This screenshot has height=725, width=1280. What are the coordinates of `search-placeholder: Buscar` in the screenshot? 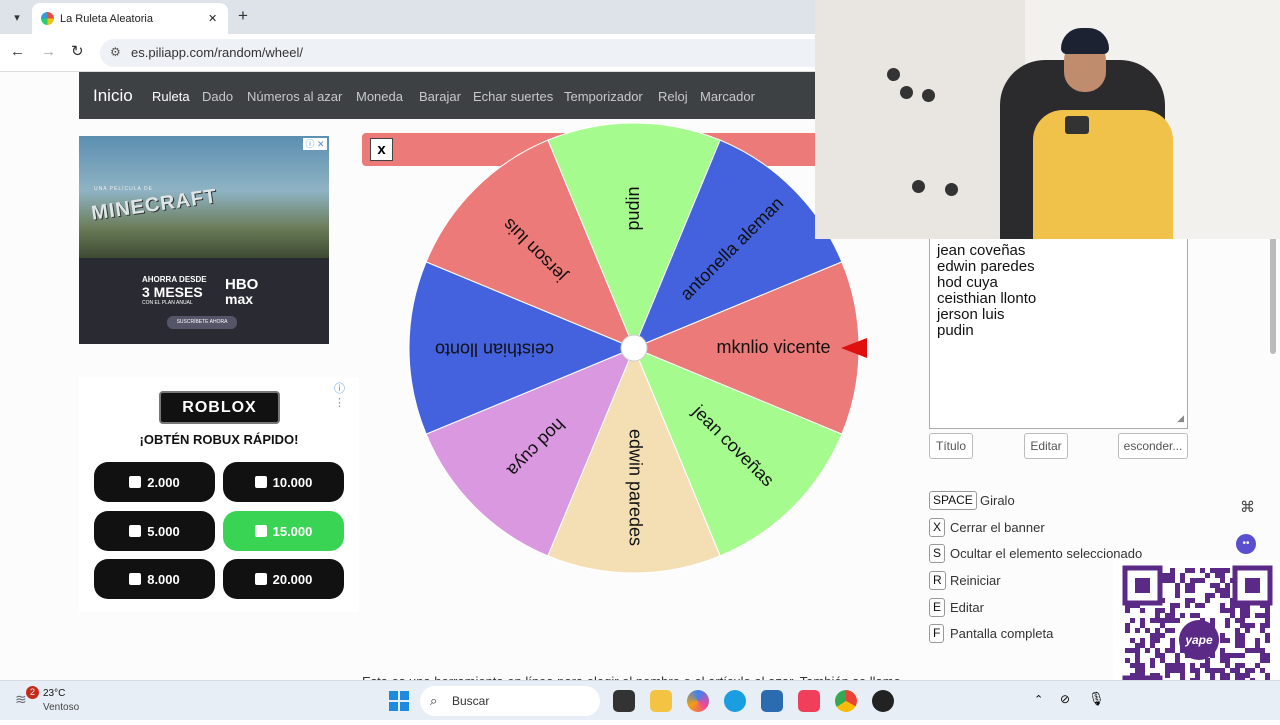 It's located at (471, 701).